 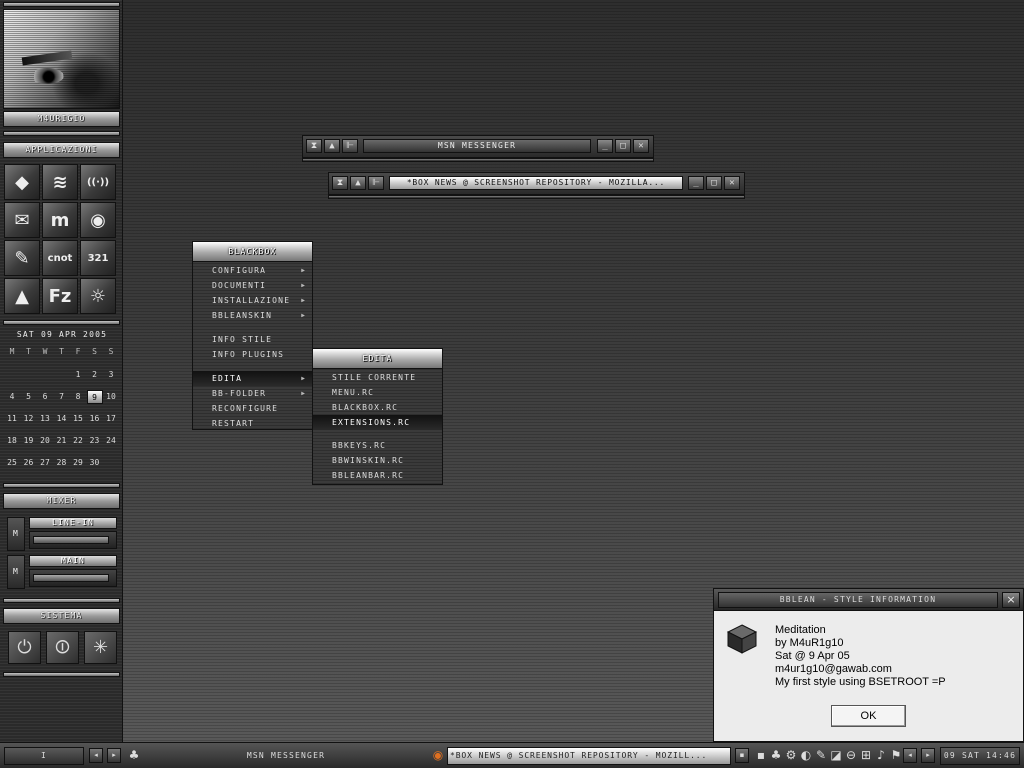 I want to click on calendar-day: 15, so click(x=78, y=419).